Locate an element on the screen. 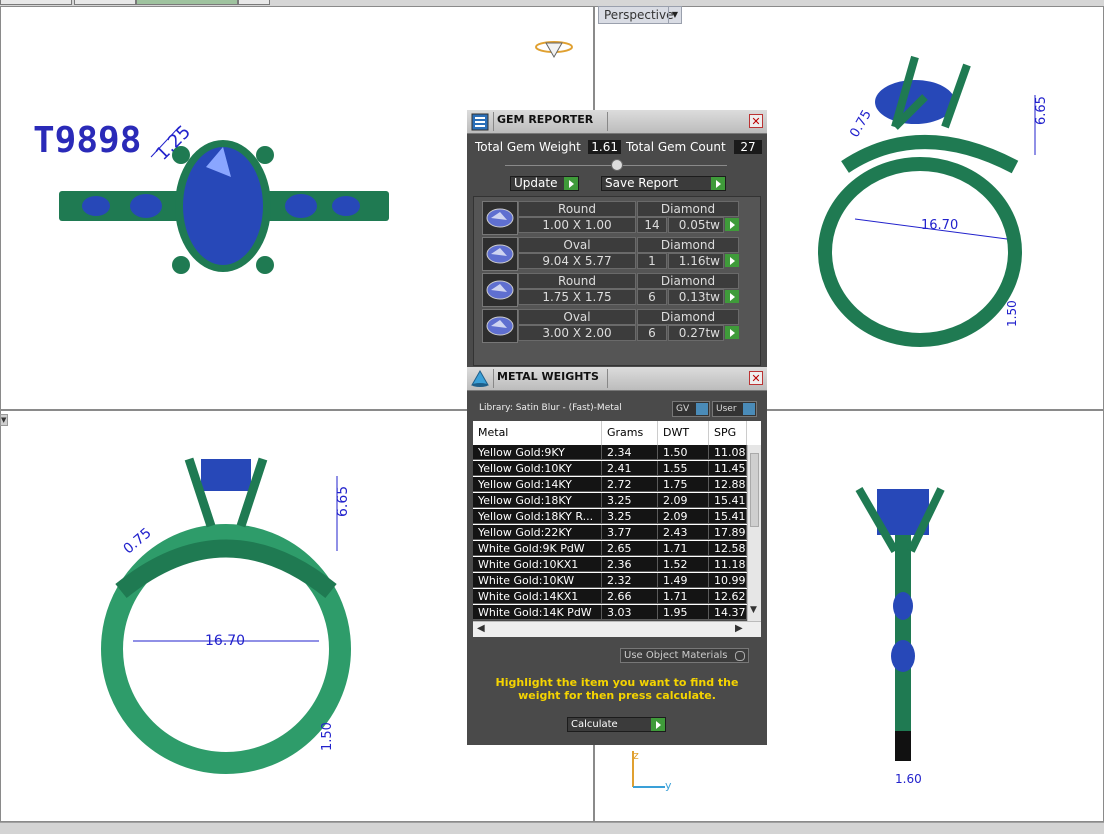 The image size is (1104, 834). cell-grams: 3.77 is located at coordinates (630, 532).